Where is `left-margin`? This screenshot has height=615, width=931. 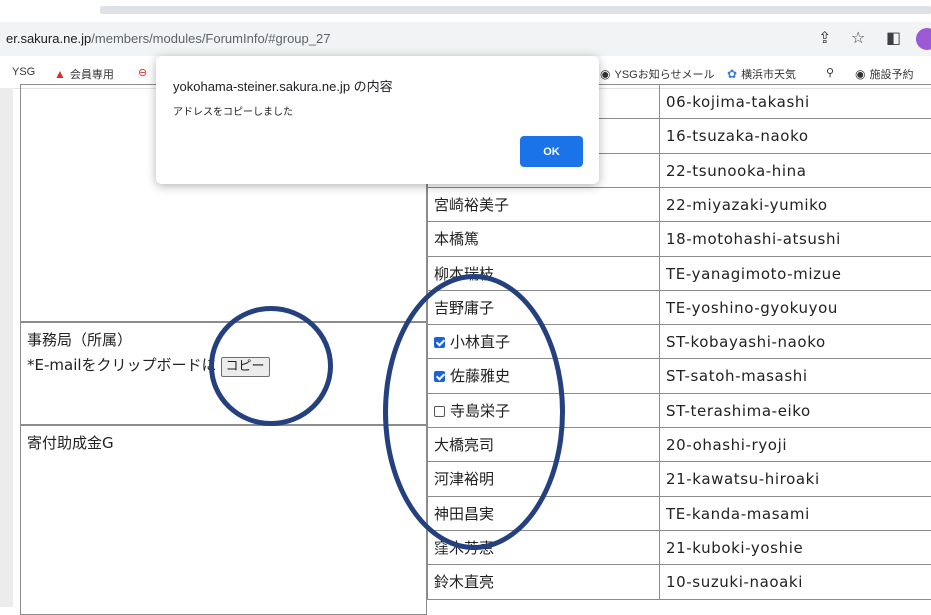
left-margin is located at coordinates (6, 347).